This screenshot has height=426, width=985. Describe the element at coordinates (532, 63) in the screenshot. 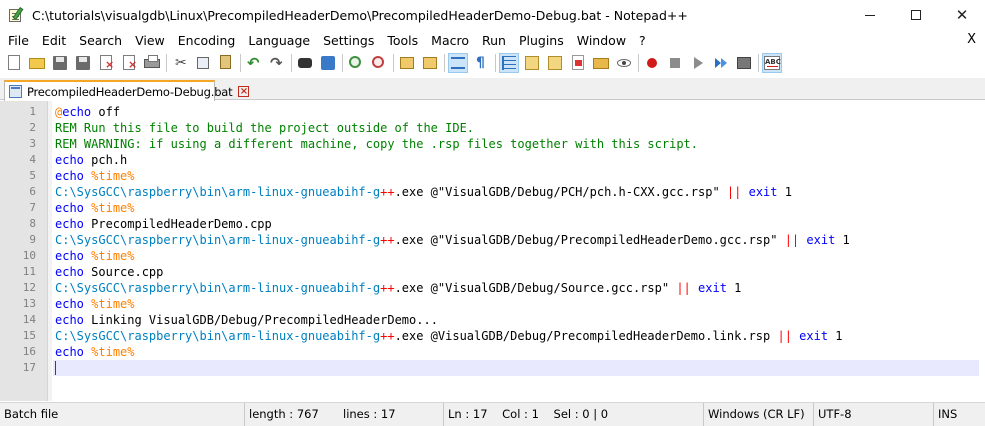

I see `user-defined-language-icon` at that location.